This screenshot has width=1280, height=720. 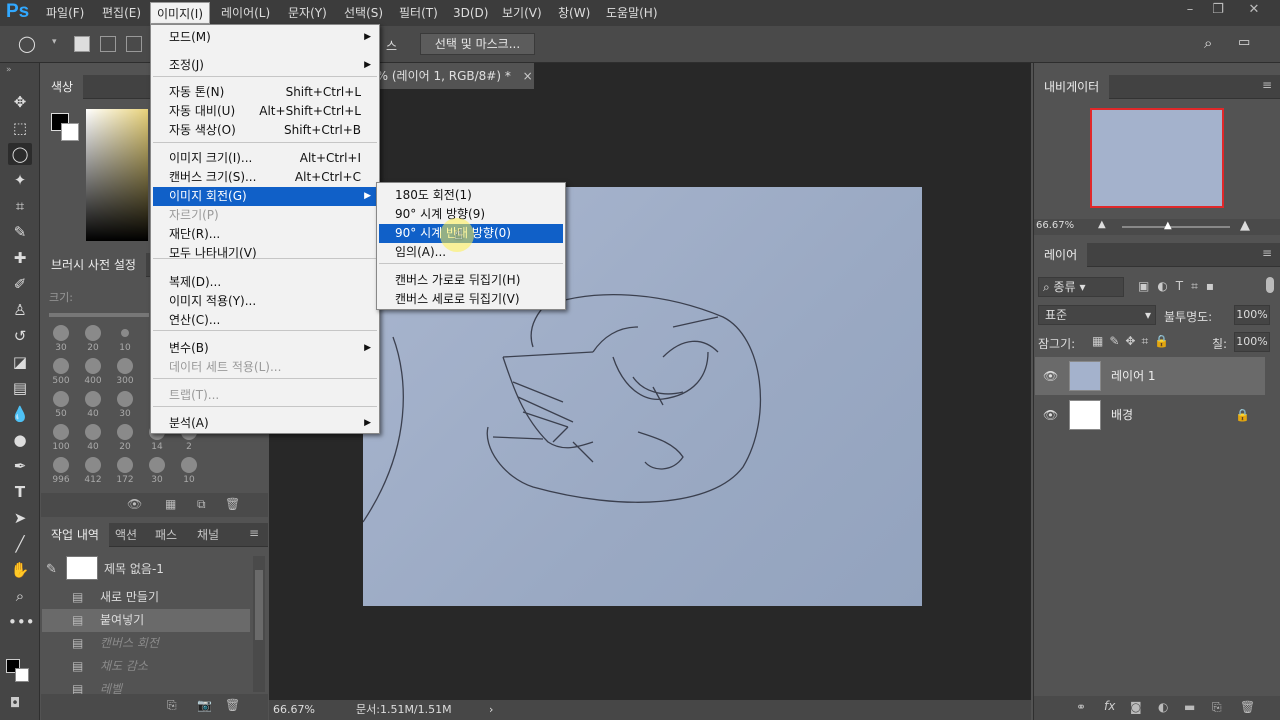 What do you see at coordinates (99, 315) in the screenshot?
I see `brush-size-slider` at bounding box center [99, 315].